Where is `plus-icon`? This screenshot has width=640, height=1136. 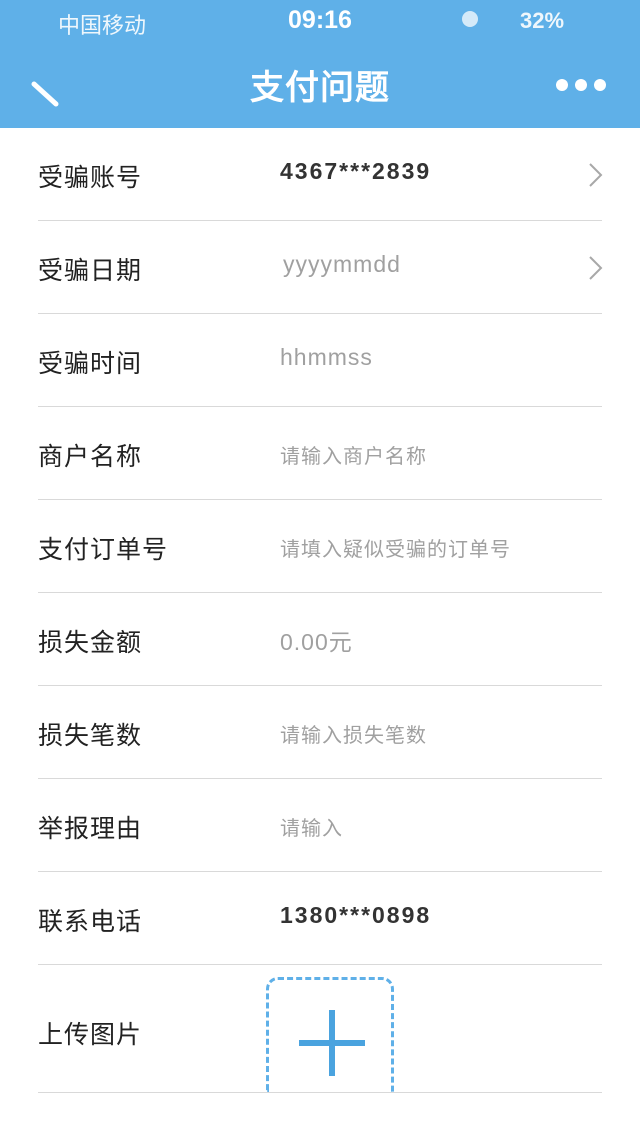
plus-icon is located at coordinates (332, 1043).